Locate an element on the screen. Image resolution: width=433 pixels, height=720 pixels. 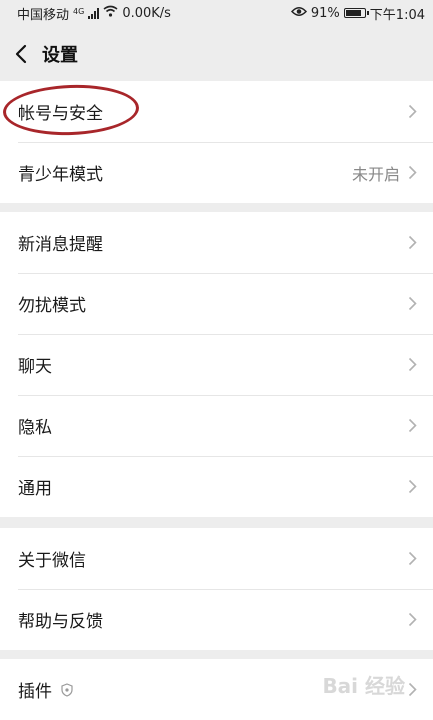
settings-item-account-security: 帐号与安全 is located at coordinates (216, 111).